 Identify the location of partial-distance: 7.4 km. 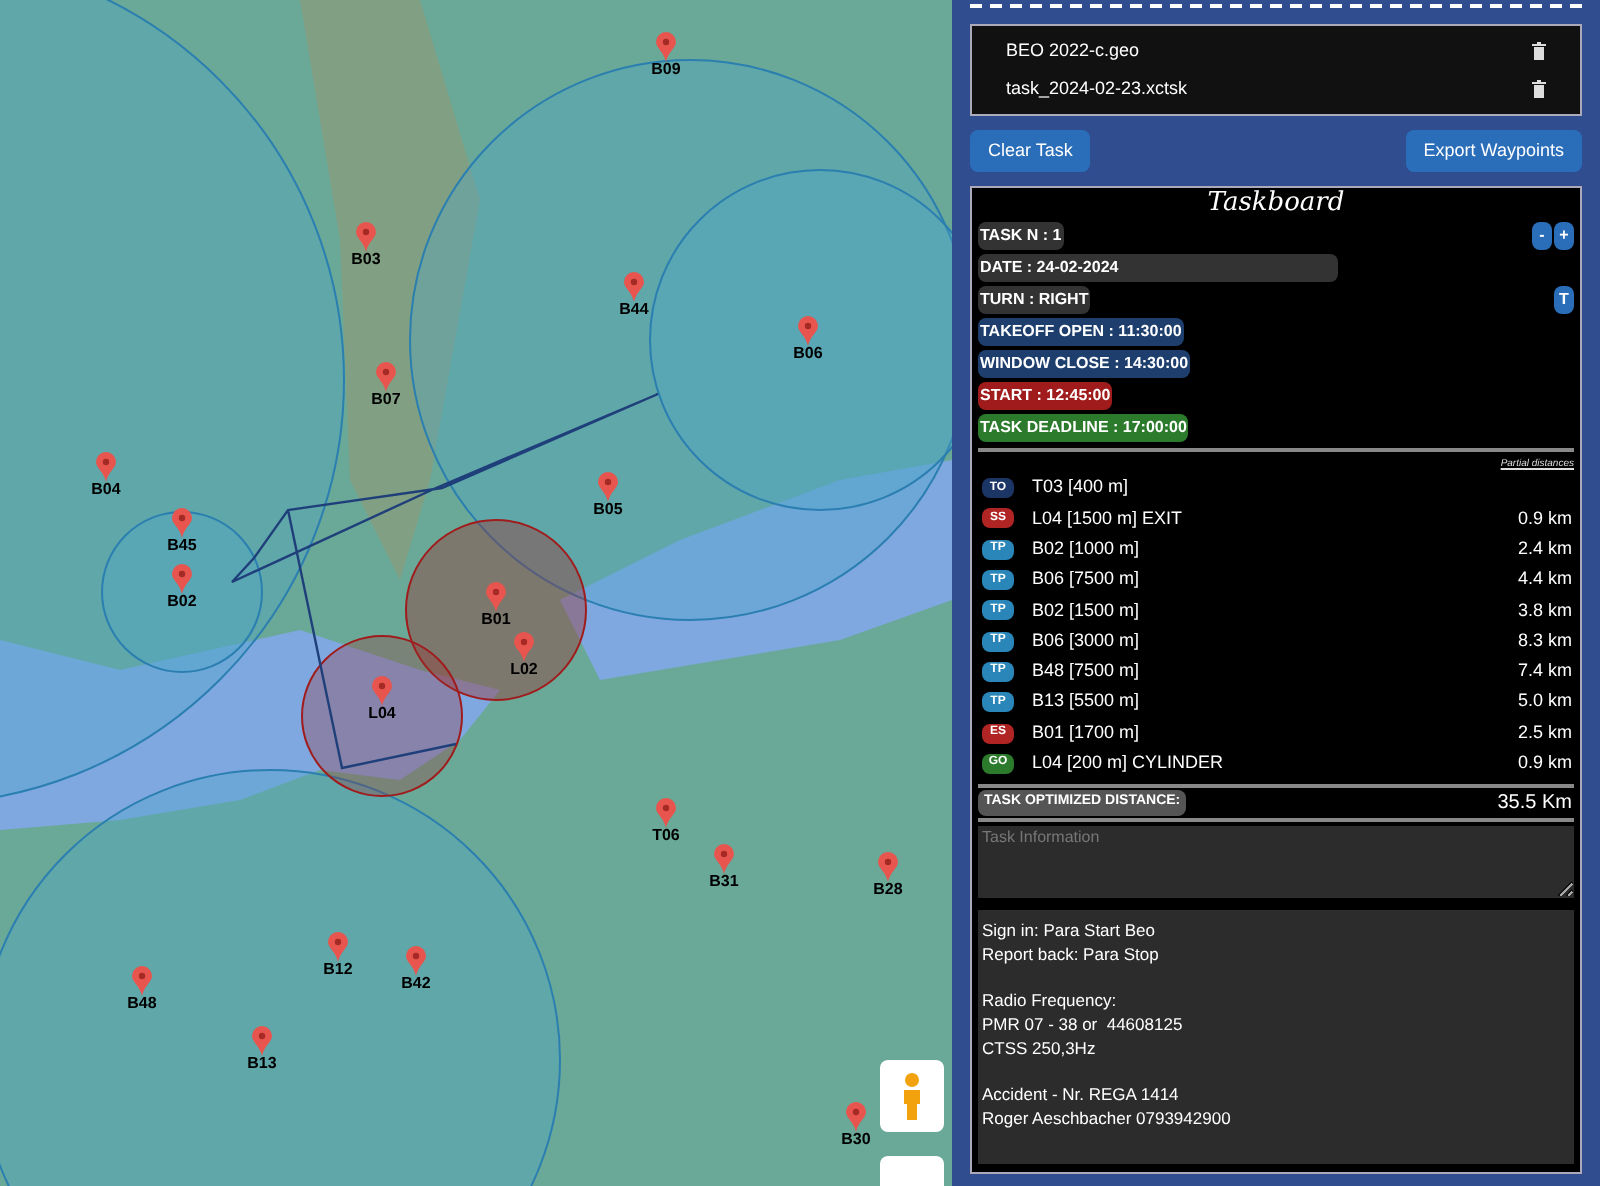
(1544, 671).